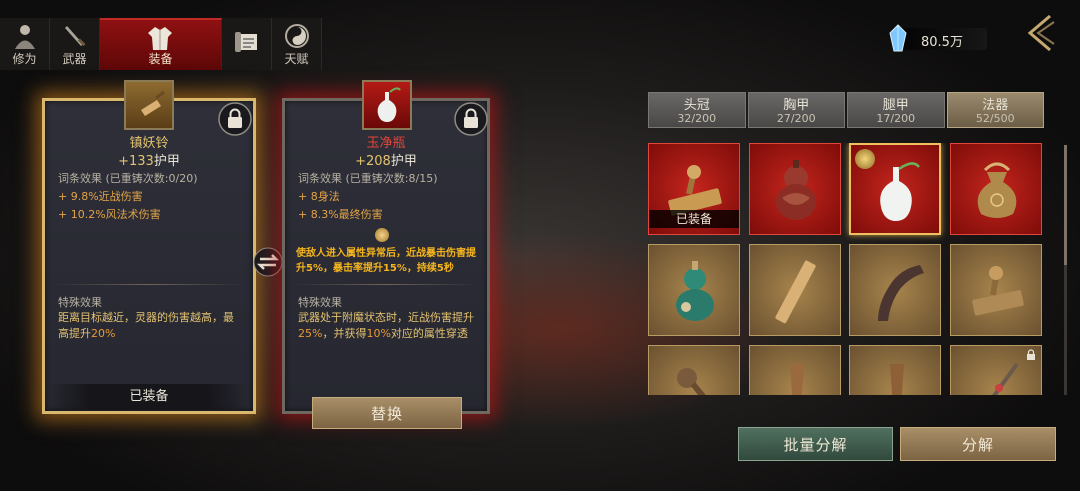  Describe the element at coordinates (978, 444) in the screenshot. I see `decompose-button: 分解` at that location.